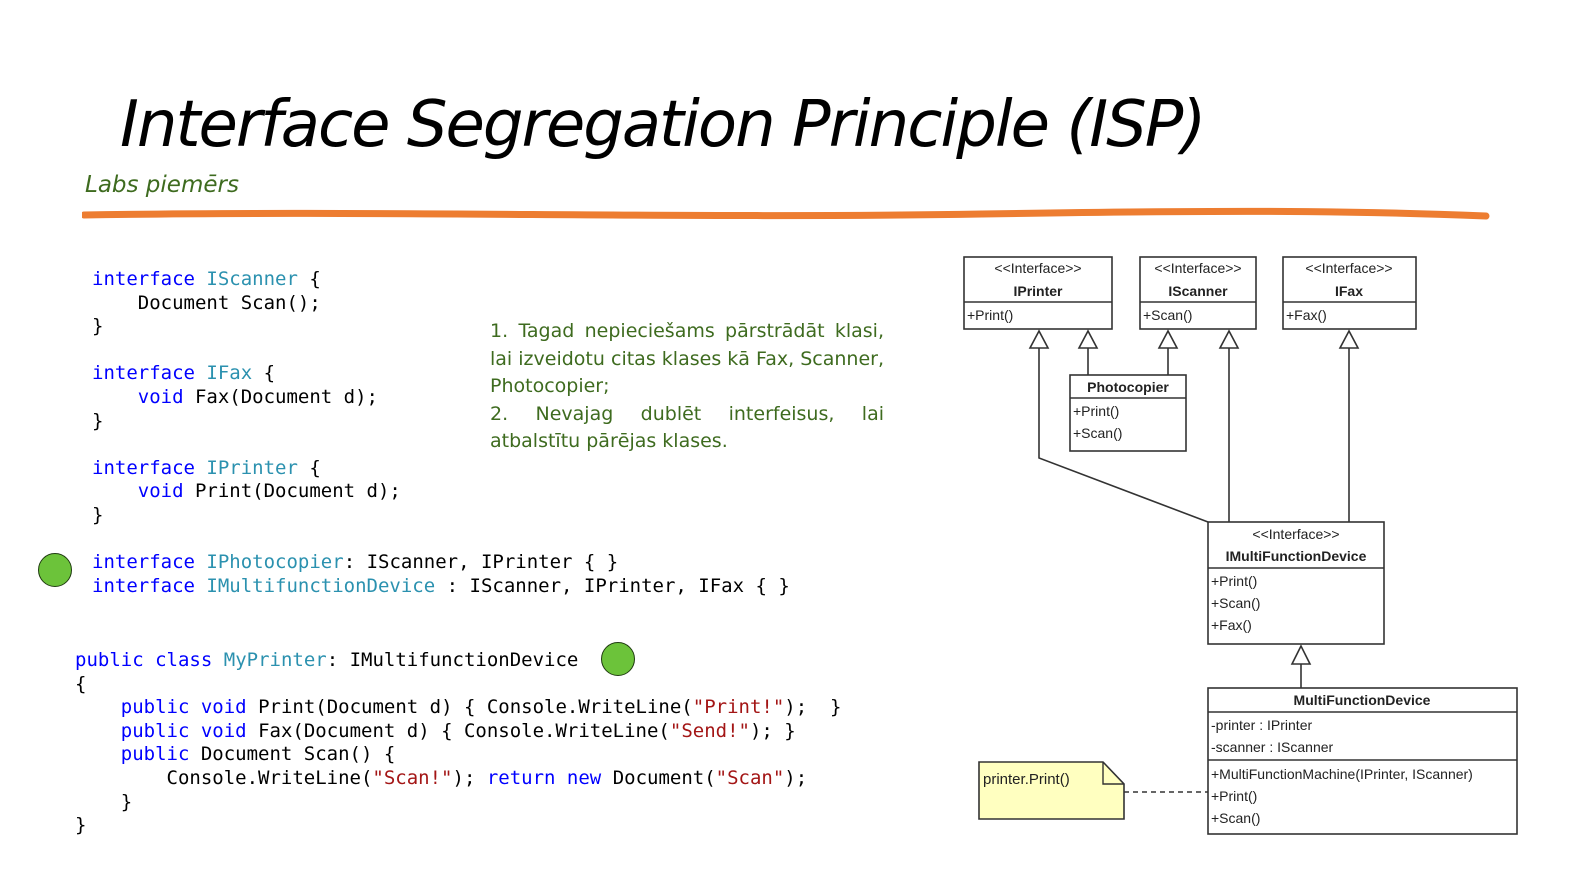  Describe the element at coordinates (1272, 747) in the screenshot. I see `uml-attr: -scanner : IScanner` at that location.